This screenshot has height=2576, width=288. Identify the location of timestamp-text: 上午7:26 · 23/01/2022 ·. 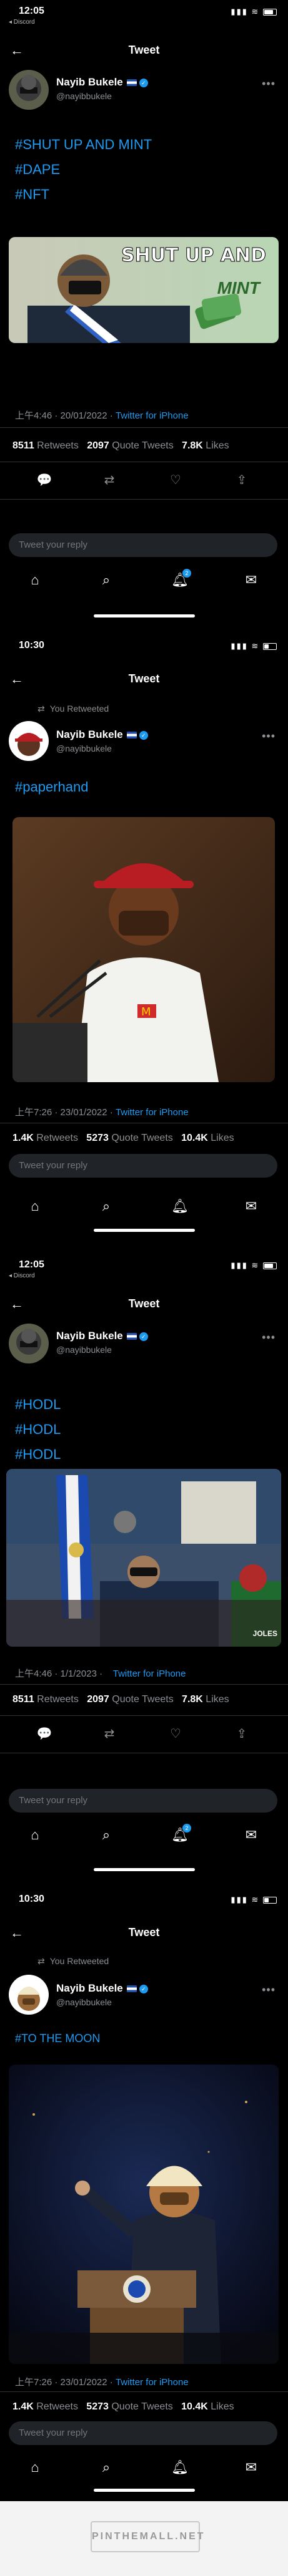
(64, 2382).